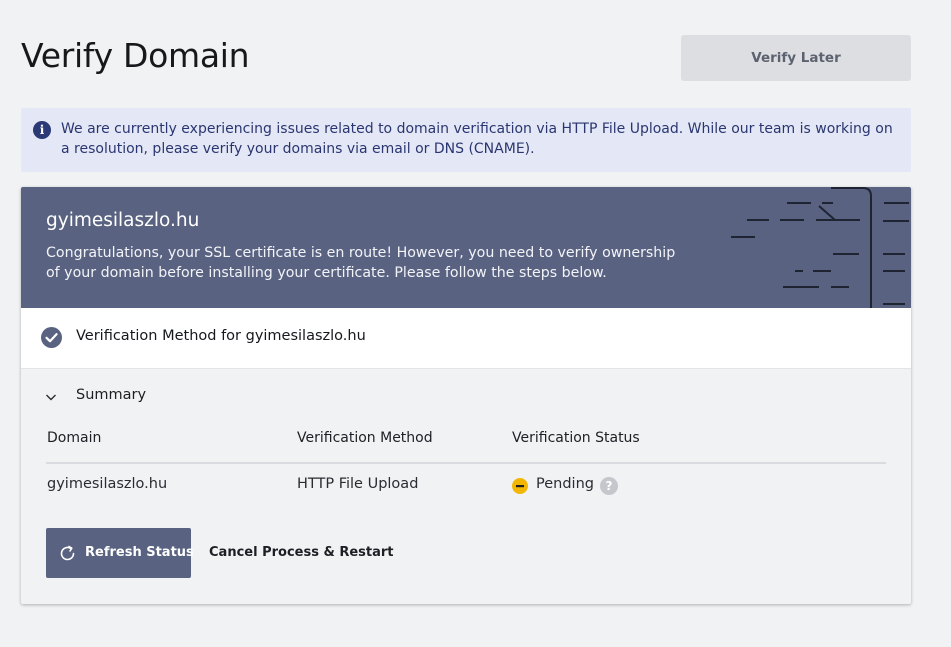 The height and width of the screenshot is (647, 951). Describe the element at coordinates (111, 395) in the screenshot. I see `summary-label: Summary` at that location.